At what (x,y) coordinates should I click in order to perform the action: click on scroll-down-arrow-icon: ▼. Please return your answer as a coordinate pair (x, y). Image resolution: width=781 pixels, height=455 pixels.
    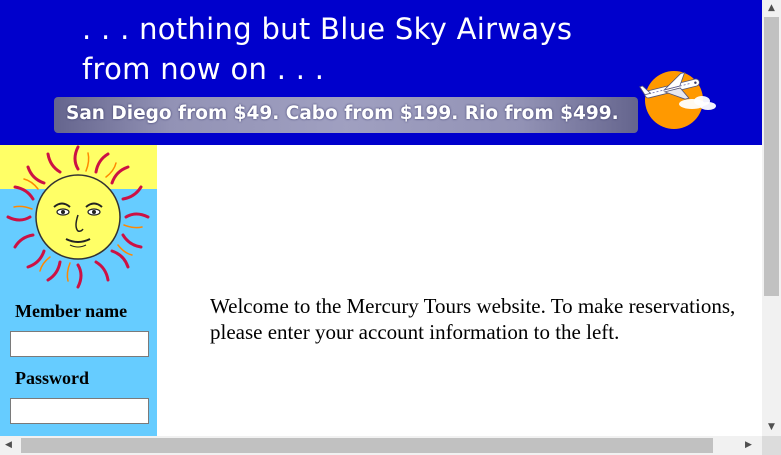
    Looking at the image, I should click on (771, 427).